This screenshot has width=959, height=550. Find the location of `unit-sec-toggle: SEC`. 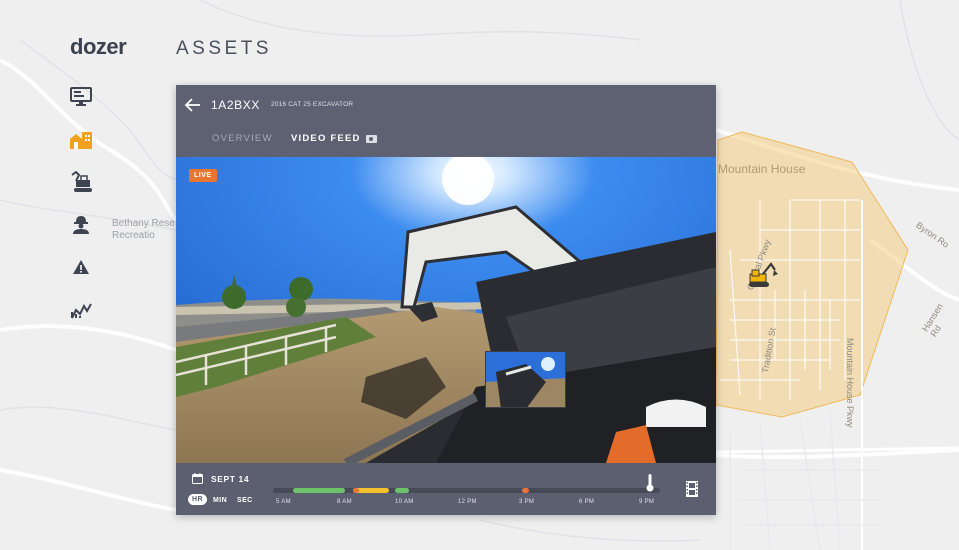

unit-sec-toggle: SEC is located at coordinates (245, 500).